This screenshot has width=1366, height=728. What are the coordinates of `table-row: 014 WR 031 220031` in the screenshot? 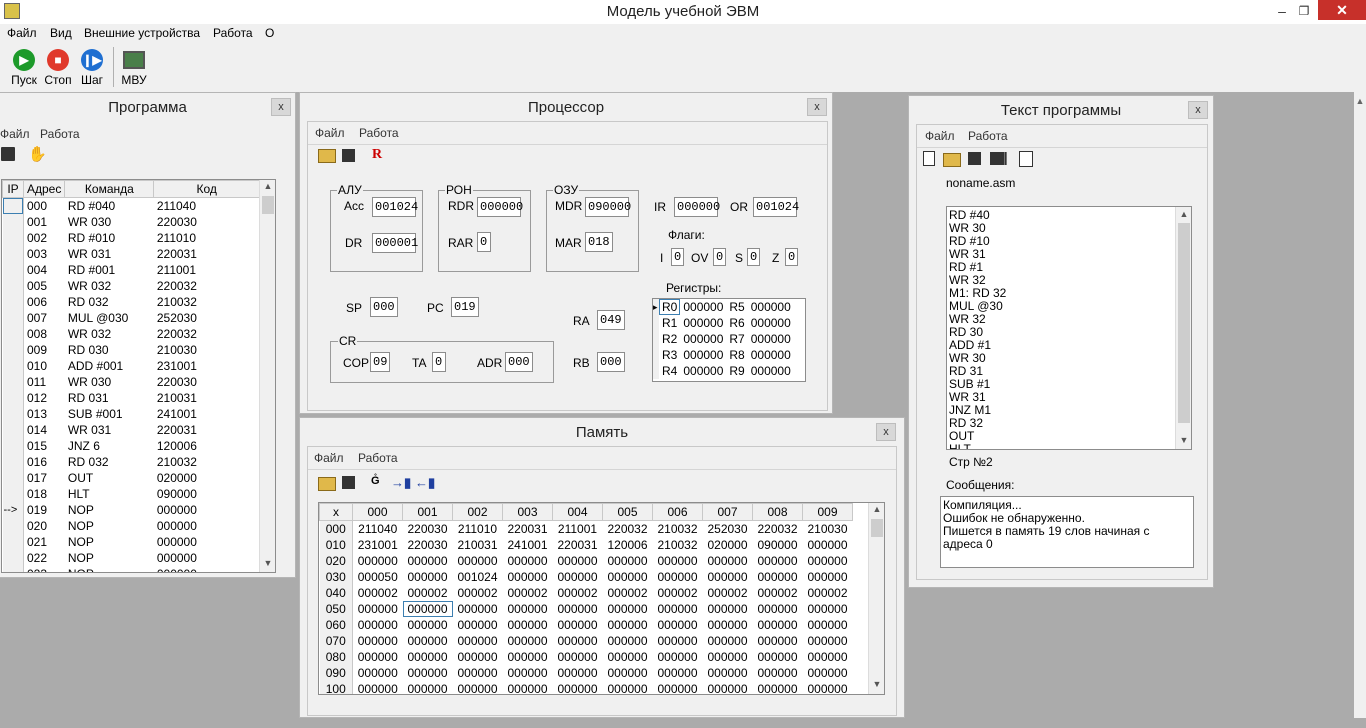 It's located at (131, 430).